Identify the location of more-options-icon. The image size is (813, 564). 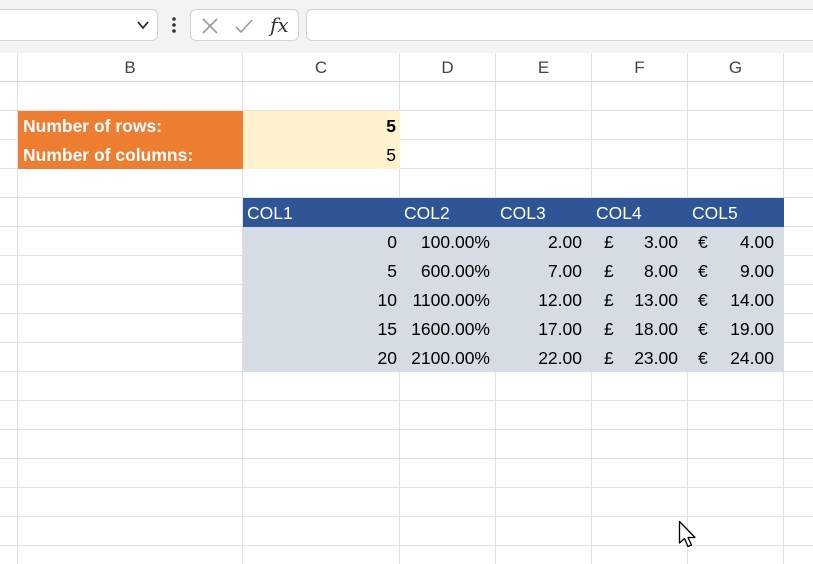
(174, 25).